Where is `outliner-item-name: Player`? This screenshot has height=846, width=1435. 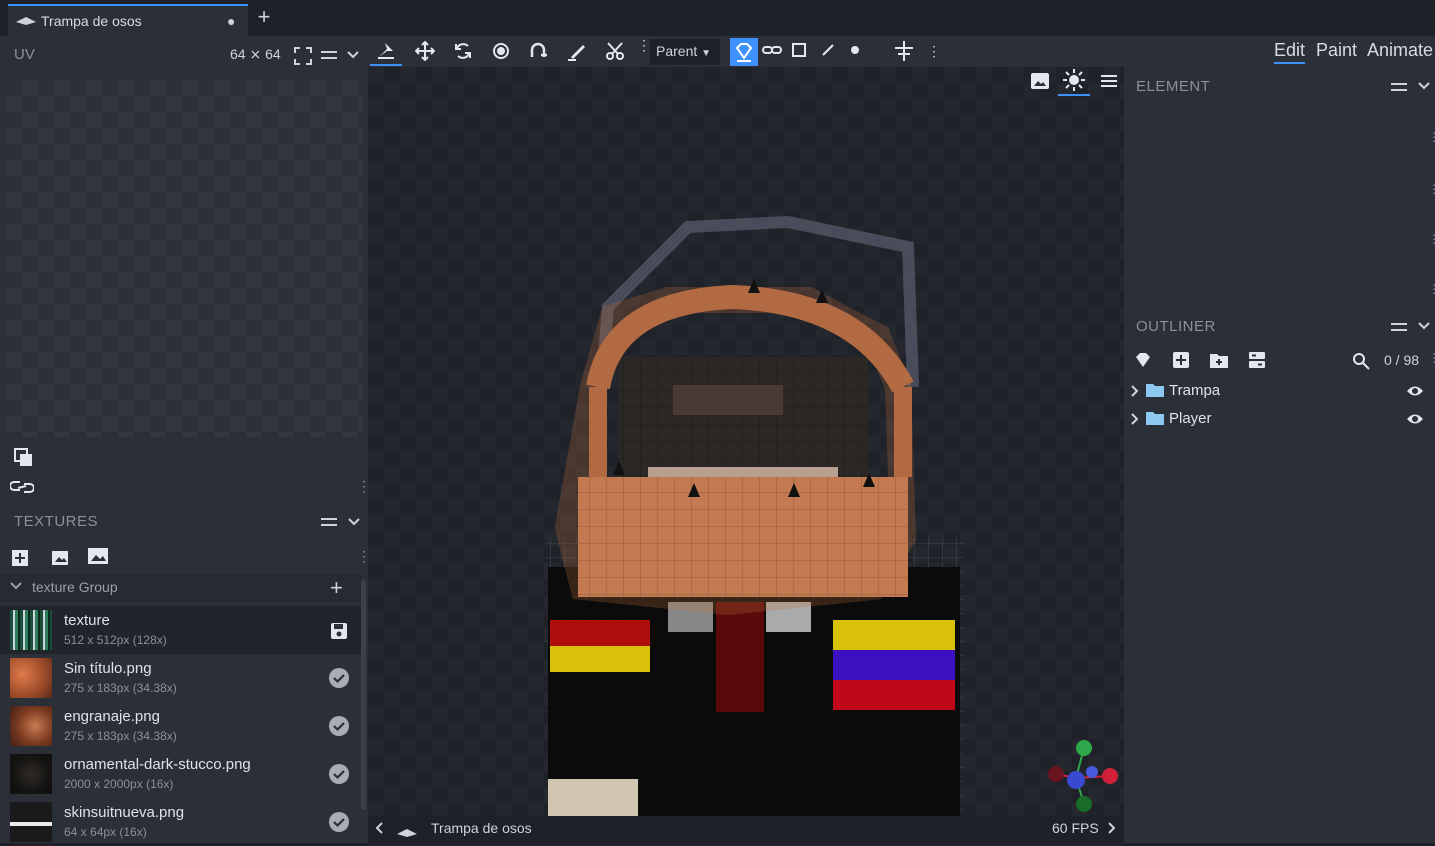 outliner-item-name: Player is located at coordinates (1190, 418).